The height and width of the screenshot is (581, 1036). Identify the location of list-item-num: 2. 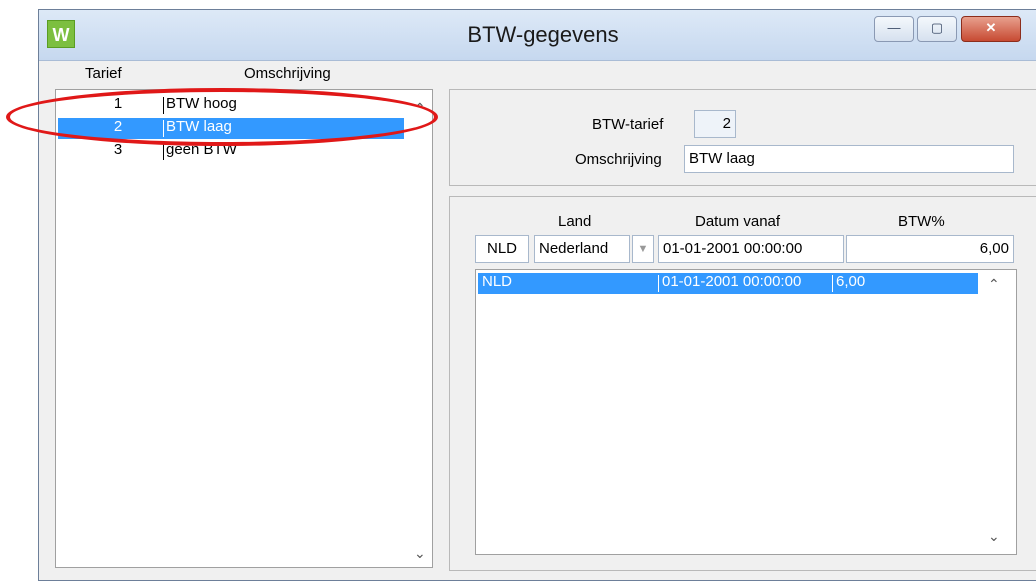
(118, 126).